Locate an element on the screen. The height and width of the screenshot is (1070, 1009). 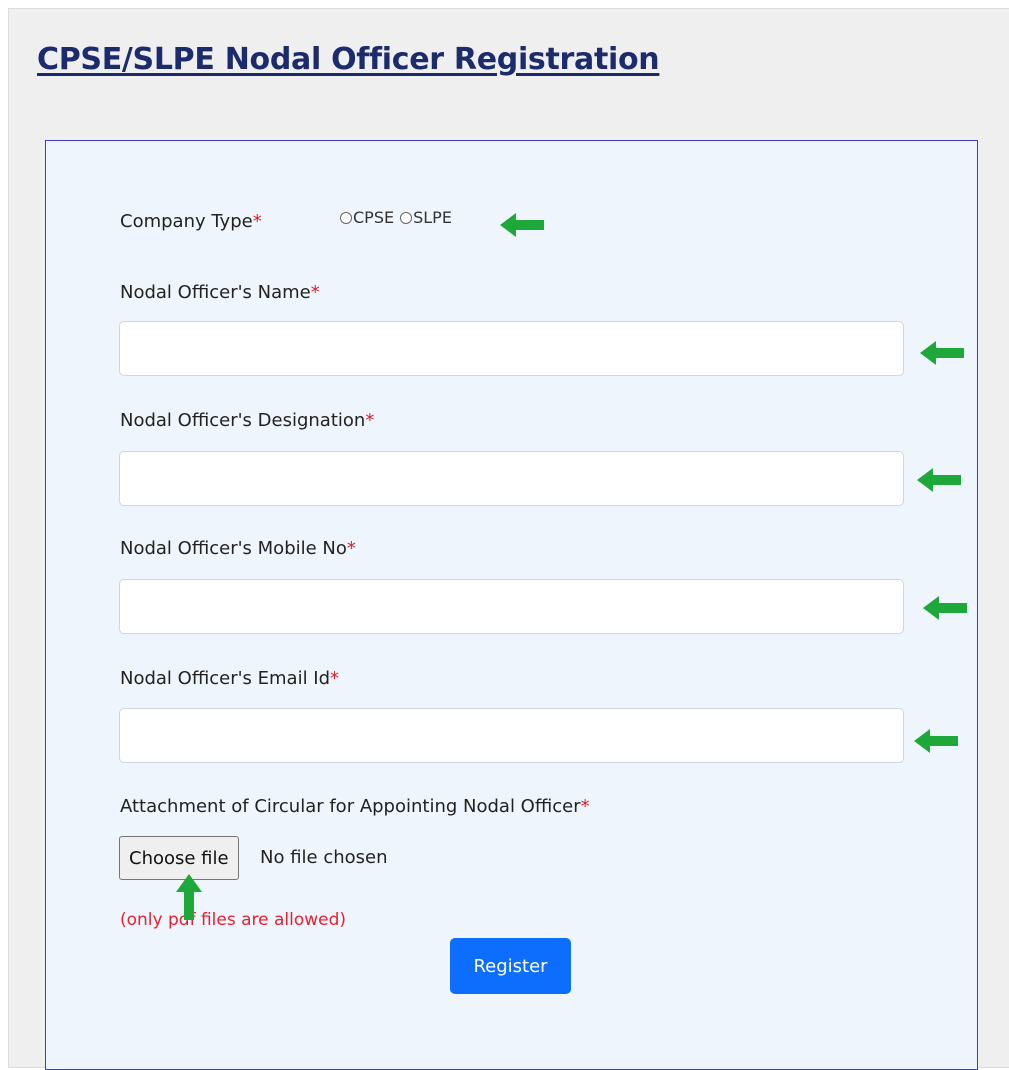
company-type-radio-group: CPSE SLPE is located at coordinates (396, 217).